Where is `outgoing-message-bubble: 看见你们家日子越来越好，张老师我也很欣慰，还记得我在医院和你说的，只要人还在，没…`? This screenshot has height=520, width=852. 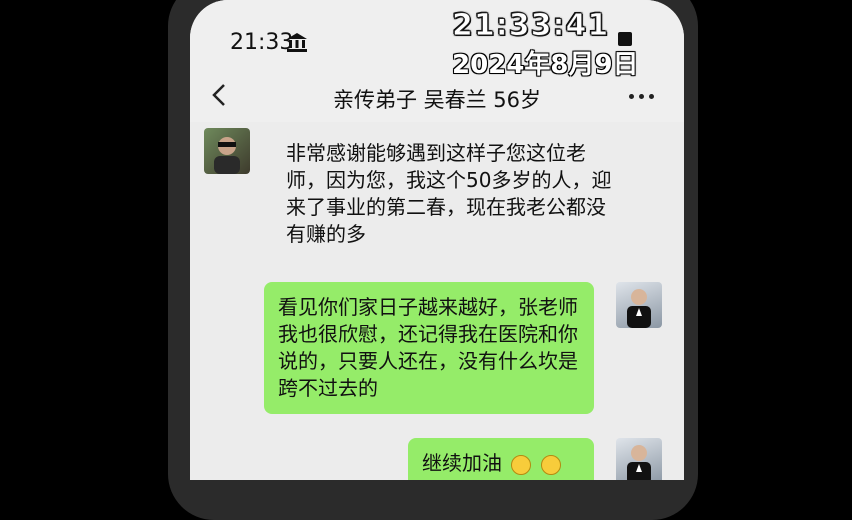
outgoing-message-bubble: 看见你们家日子越来越好，张老师我也很欣慰，还记得我在医院和你说的，只要人还在，没… is located at coordinates (429, 348).